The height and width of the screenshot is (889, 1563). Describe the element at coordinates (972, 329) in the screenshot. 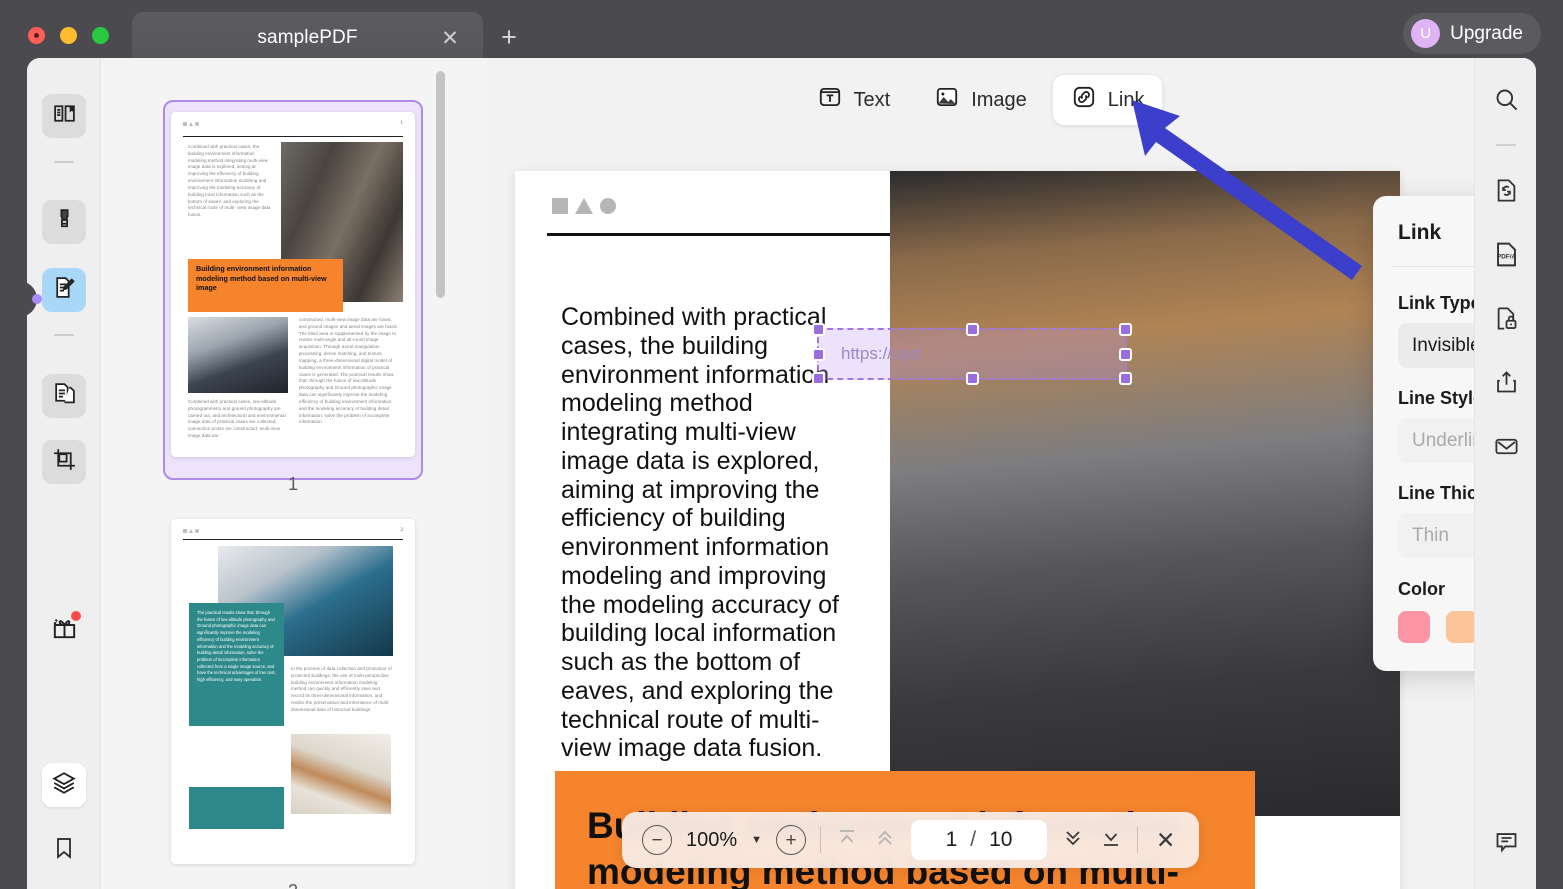

I see `resize-handle-top-middle` at that location.